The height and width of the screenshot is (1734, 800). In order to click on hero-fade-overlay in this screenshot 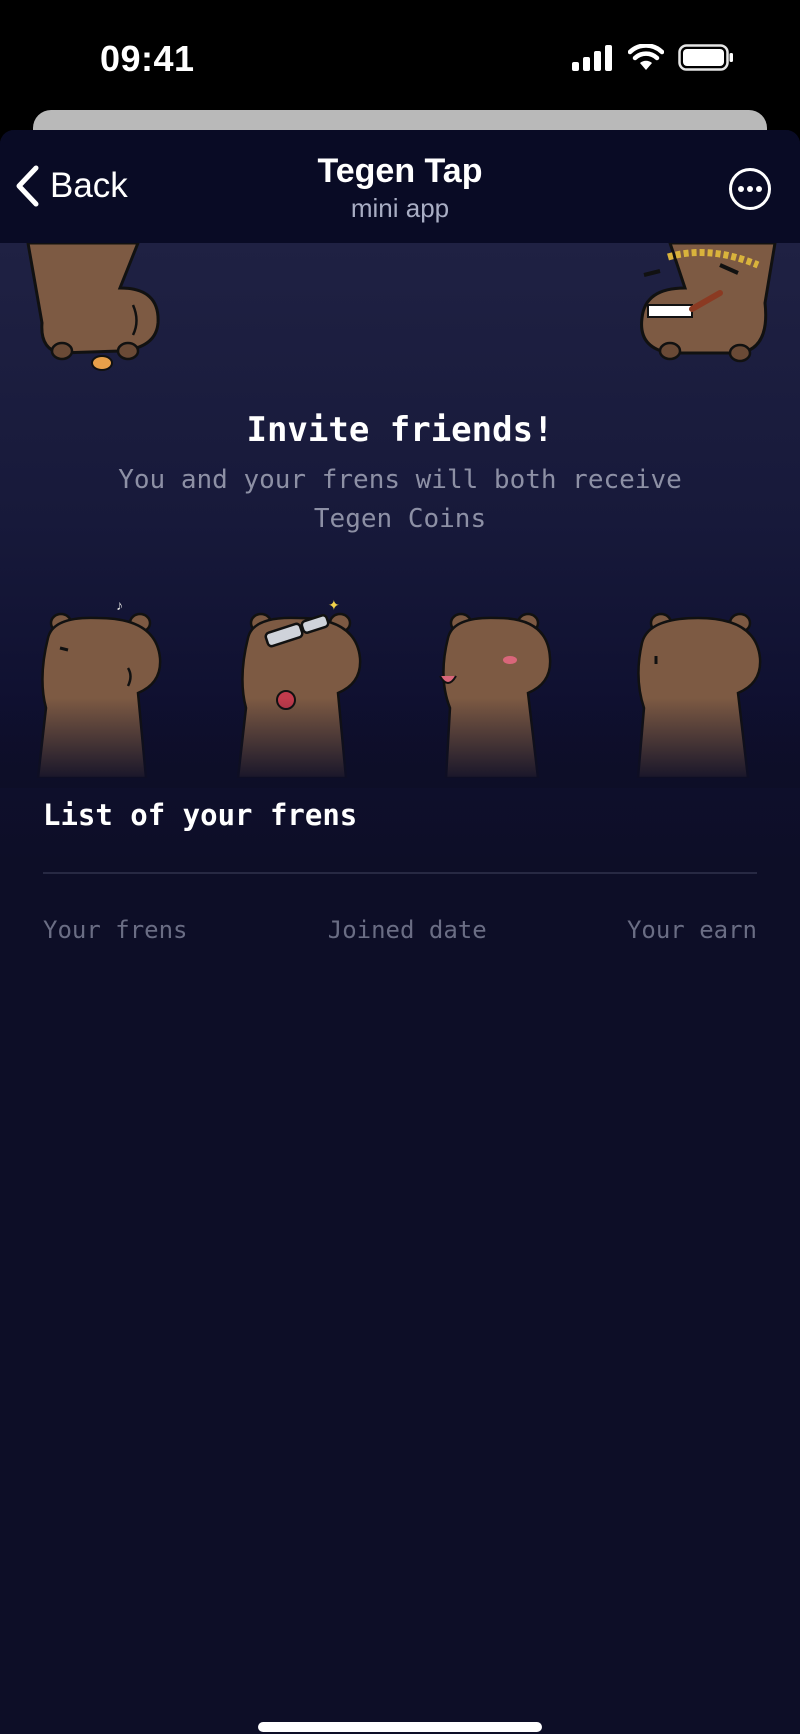, I will do `click(400, 743)`.